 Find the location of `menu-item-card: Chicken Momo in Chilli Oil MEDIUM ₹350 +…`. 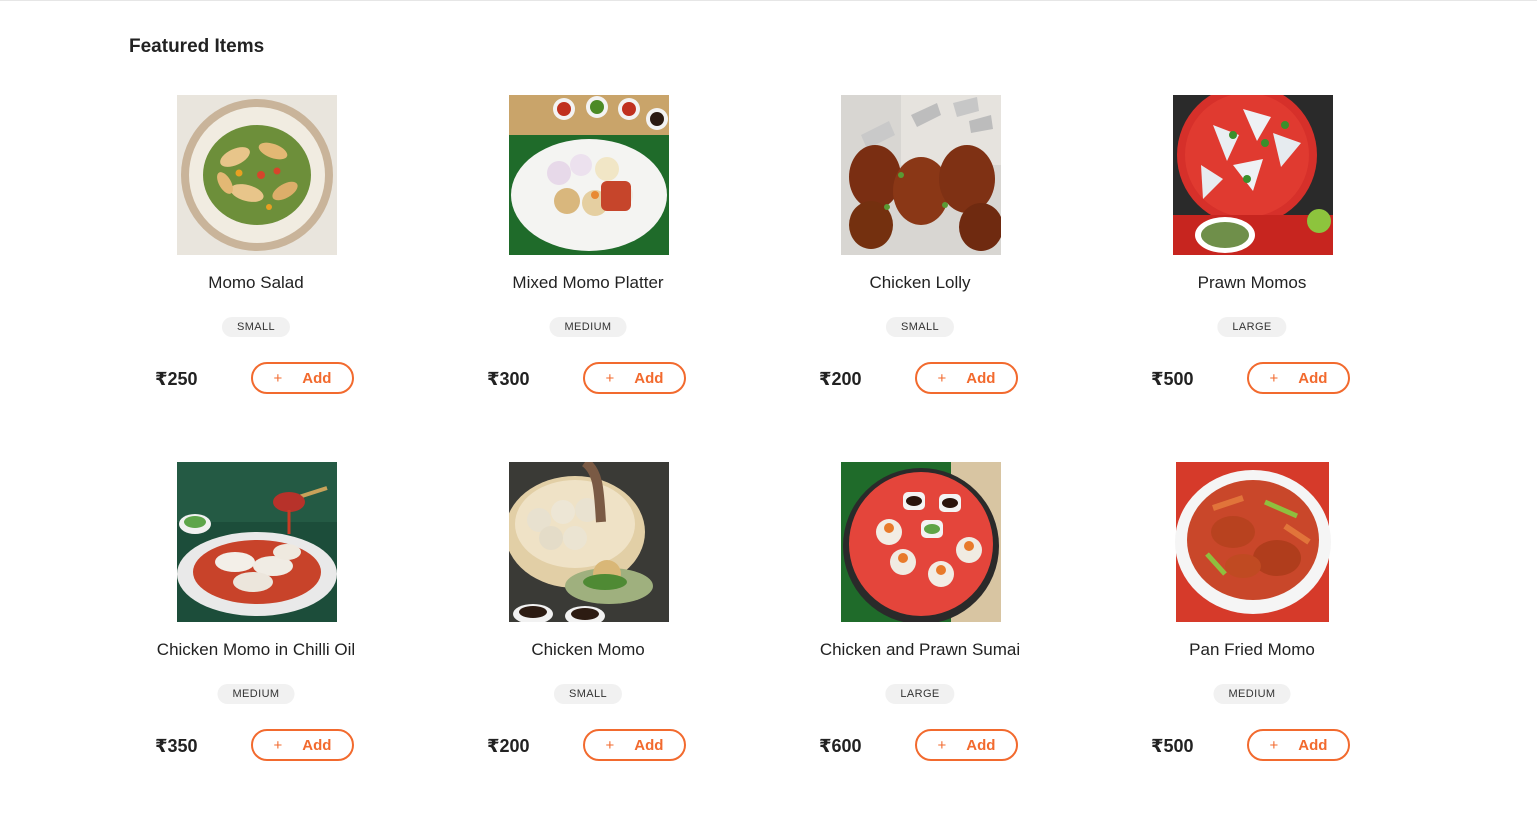

menu-item-card: Chicken Momo in Chilli Oil MEDIUM ₹350 +… is located at coordinates (256, 645).